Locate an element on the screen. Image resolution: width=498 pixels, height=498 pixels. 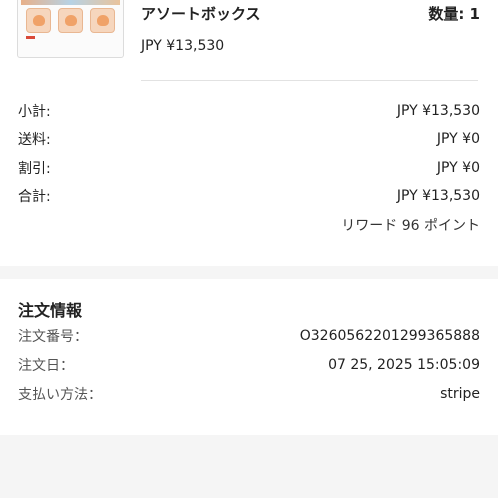
product-thumbnail is located at coordinates (70, 29).